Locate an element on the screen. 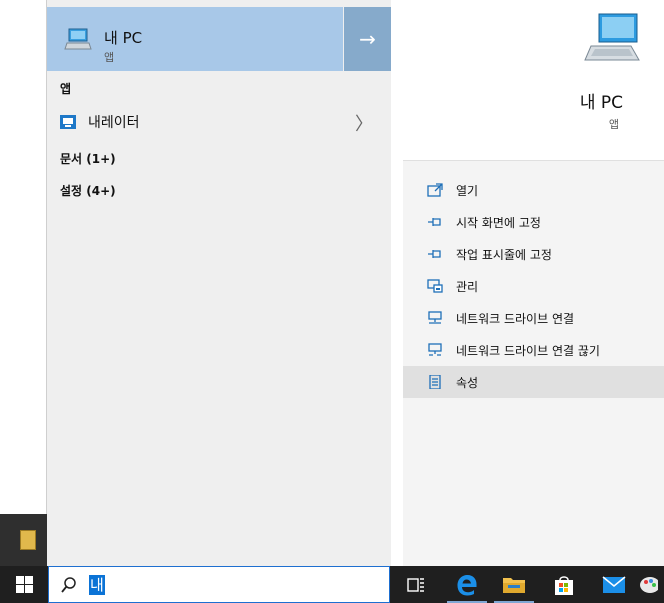  desktop-shortcut-tile is located at coordinates (23, 540).